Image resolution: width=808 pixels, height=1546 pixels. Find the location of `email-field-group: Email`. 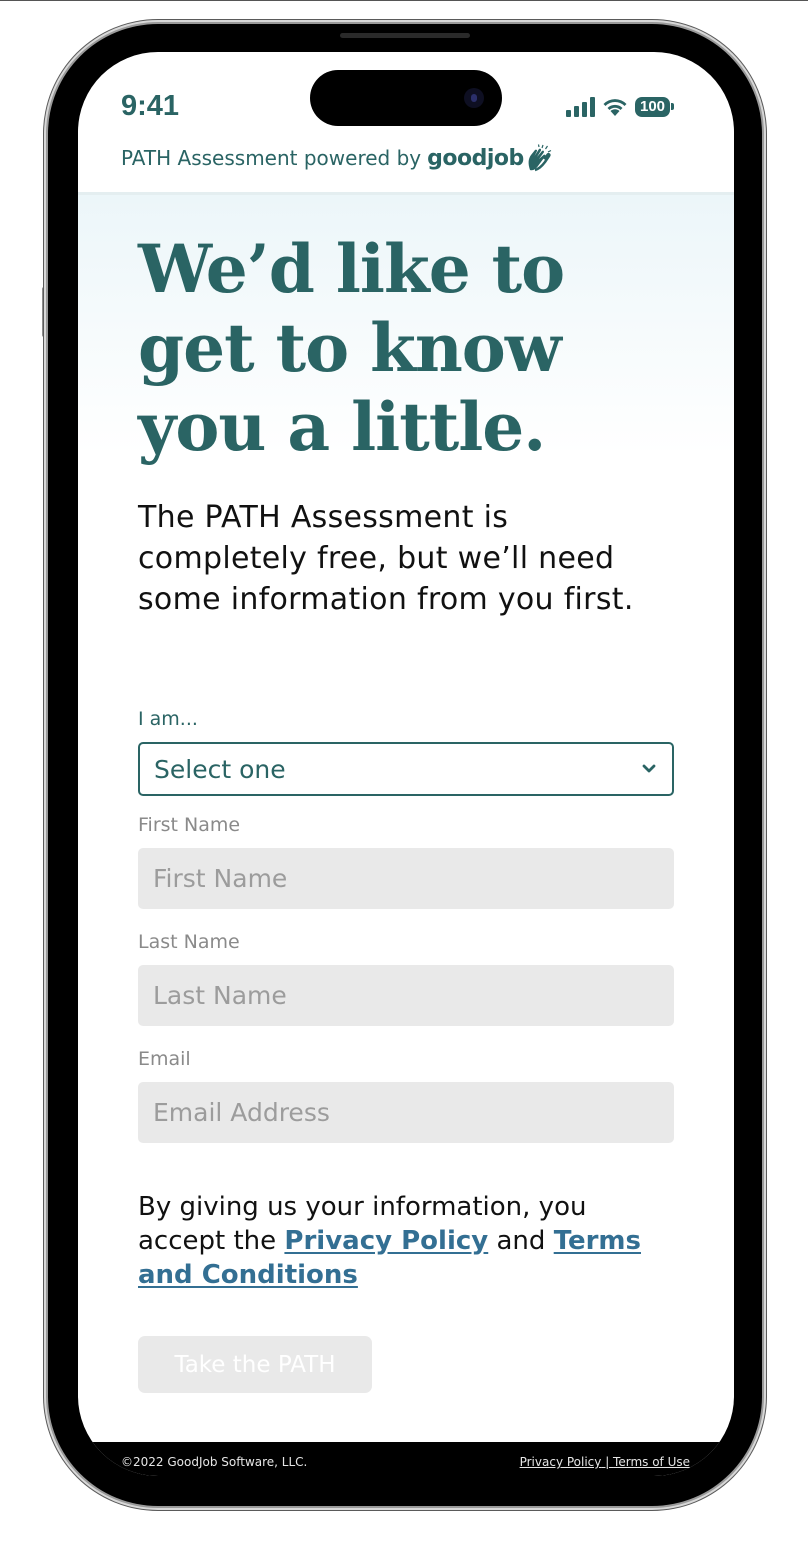

email-field-group: Email is located at coordinates (406, 1095).